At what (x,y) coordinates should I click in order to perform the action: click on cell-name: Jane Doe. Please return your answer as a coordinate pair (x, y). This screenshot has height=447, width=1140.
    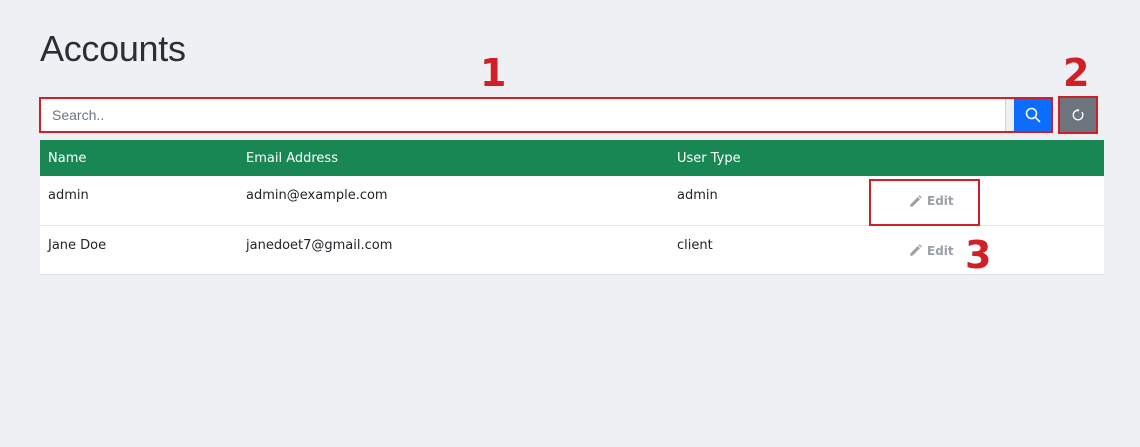
    Looking at the image, I should click on (139, 250).